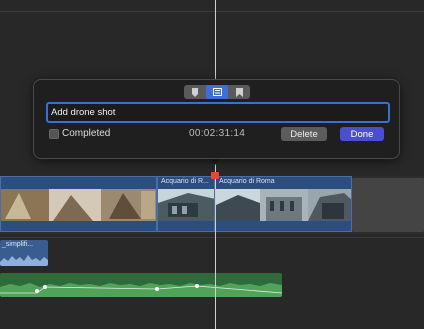 Image resolution: width=424 pixels, height=329 pixels. What do you see at coordinates (24, 260) in the screenshot?
I see `audio-waveform` at bounding box center [24, 260].